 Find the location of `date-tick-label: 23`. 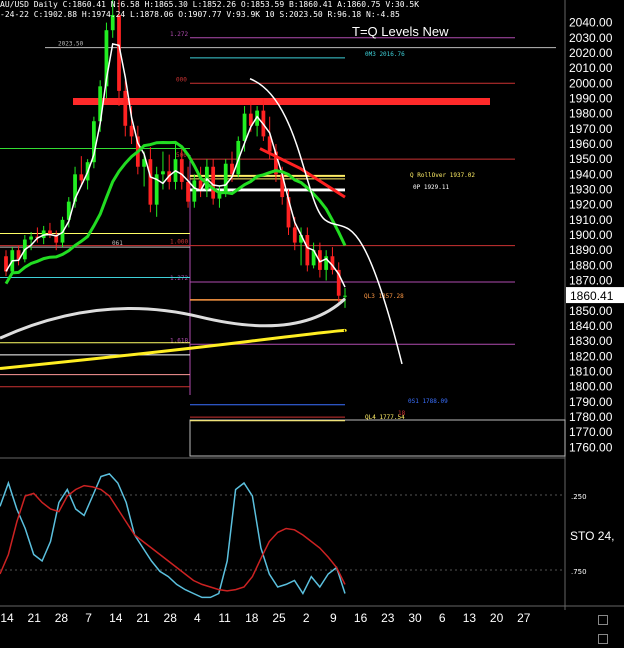

date-tick-label: 23 is located at coordinates (388, 618).